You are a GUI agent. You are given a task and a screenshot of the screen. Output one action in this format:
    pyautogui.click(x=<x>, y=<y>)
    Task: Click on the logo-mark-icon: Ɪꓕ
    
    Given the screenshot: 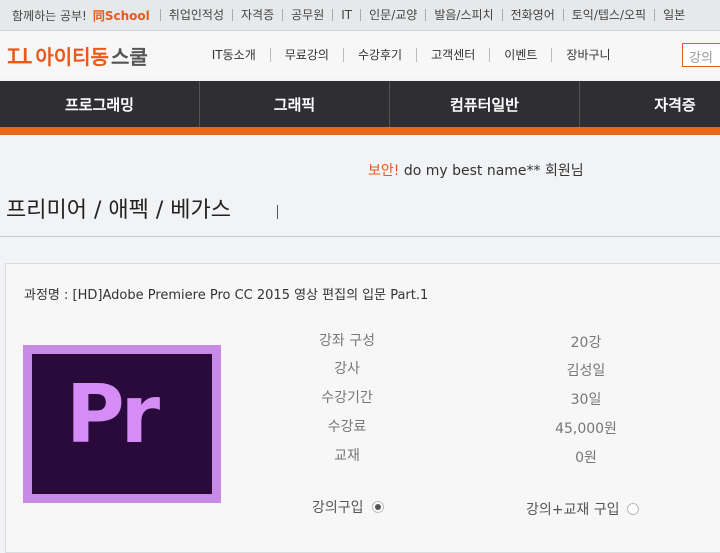 What is the action you would take?
    pyautogui.click(x=20, y=55)
    